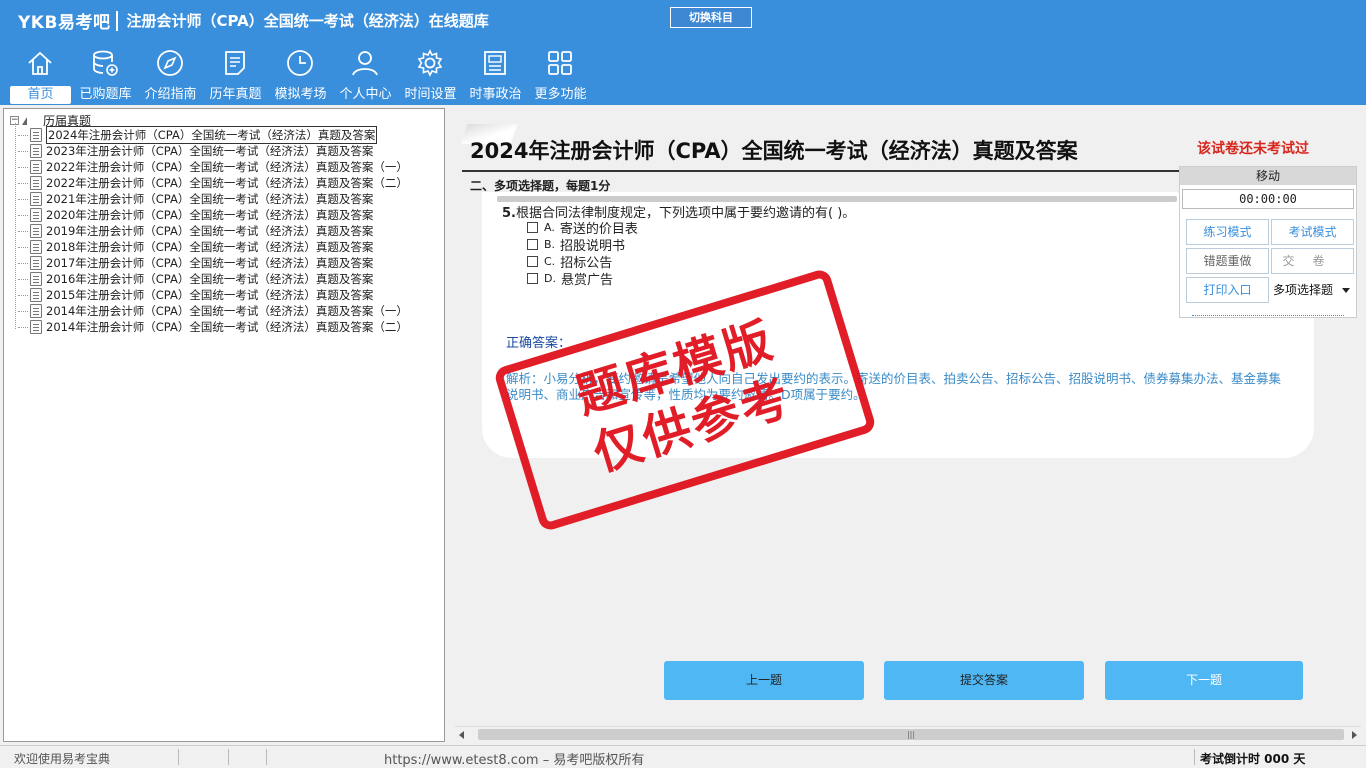  What do you see at coordinates (550, 244) in the screenshot?
I see `option-letter: B.` at bounding box center [550, 244].